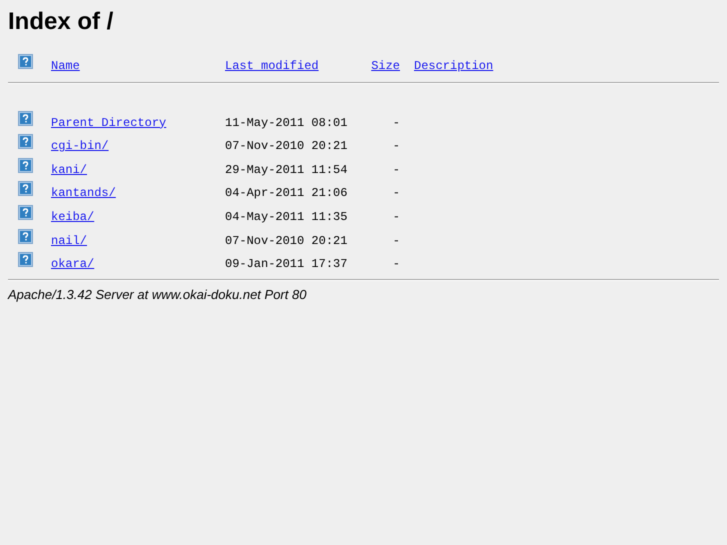 This screenshot has height=545, width=727. Describe the element at coordinates (72, 264) in the screenshot. I see `directory-link: okara/` at that location.